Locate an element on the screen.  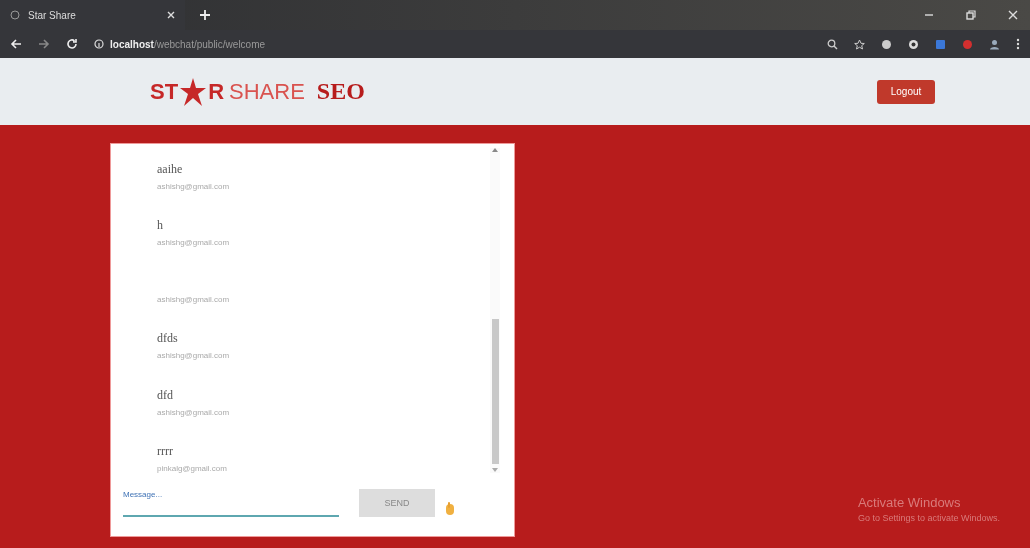
sender-name: aaihe is located at coordinates (170, 168).